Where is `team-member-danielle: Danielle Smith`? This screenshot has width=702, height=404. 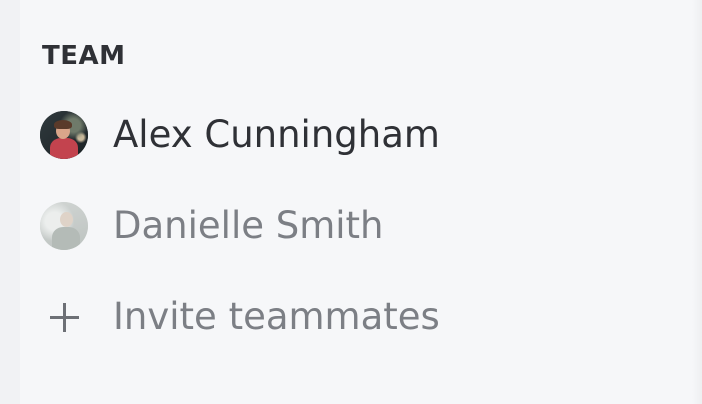 team-member-danielle: Danielle Smith is located at coordinates (212, 226).